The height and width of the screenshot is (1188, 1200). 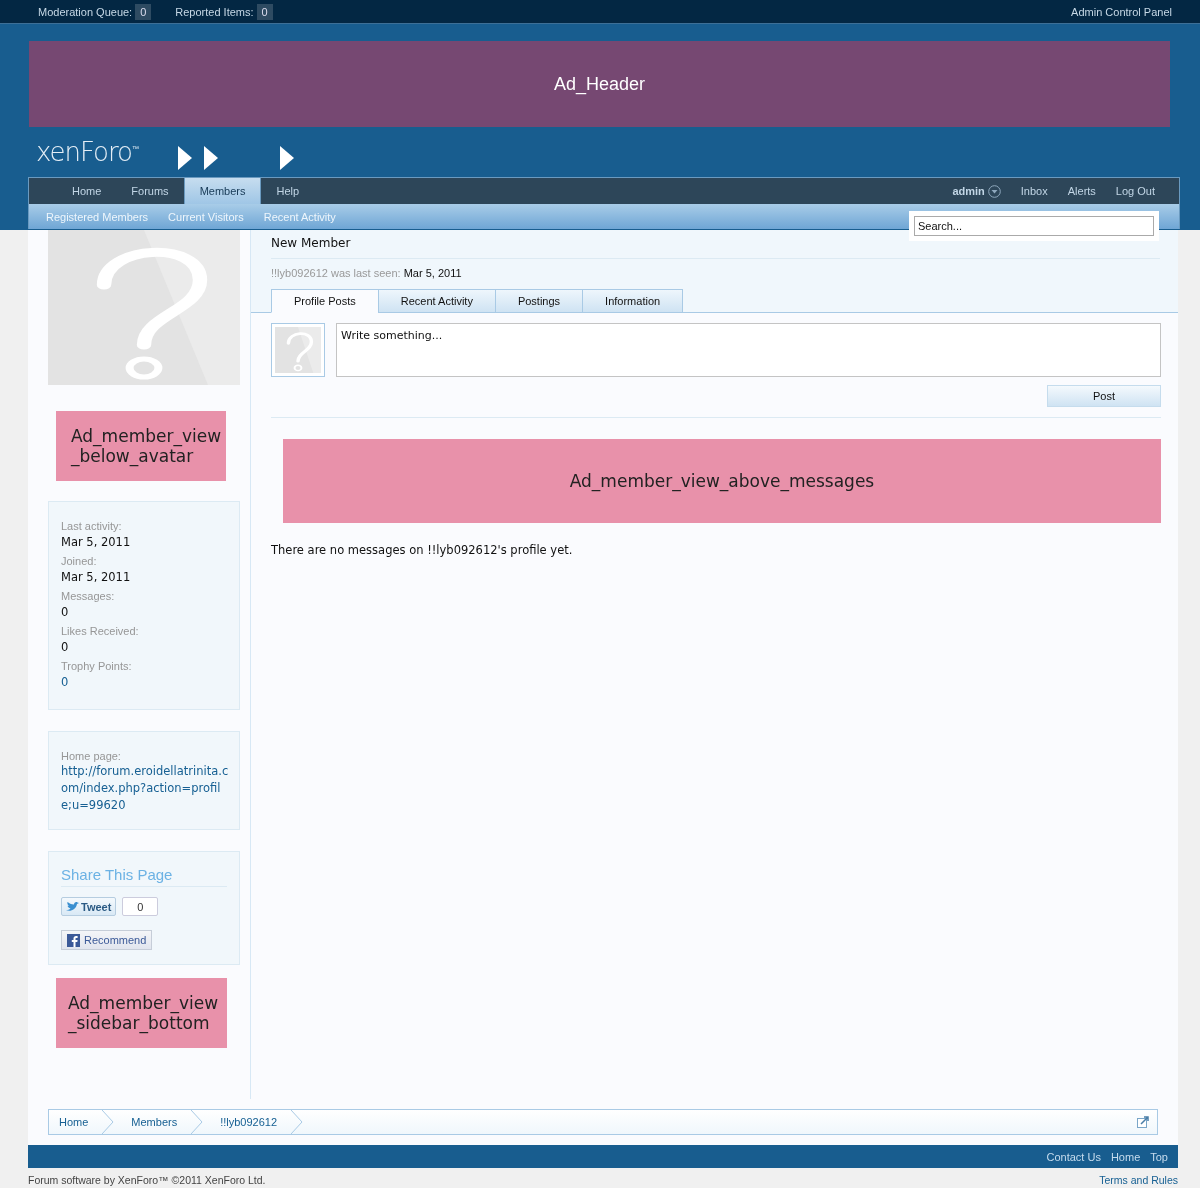 What do you see at coordinates (994, 191) in the screenshot?
I see `dropdown-icon` at bounding box center [994, 191].